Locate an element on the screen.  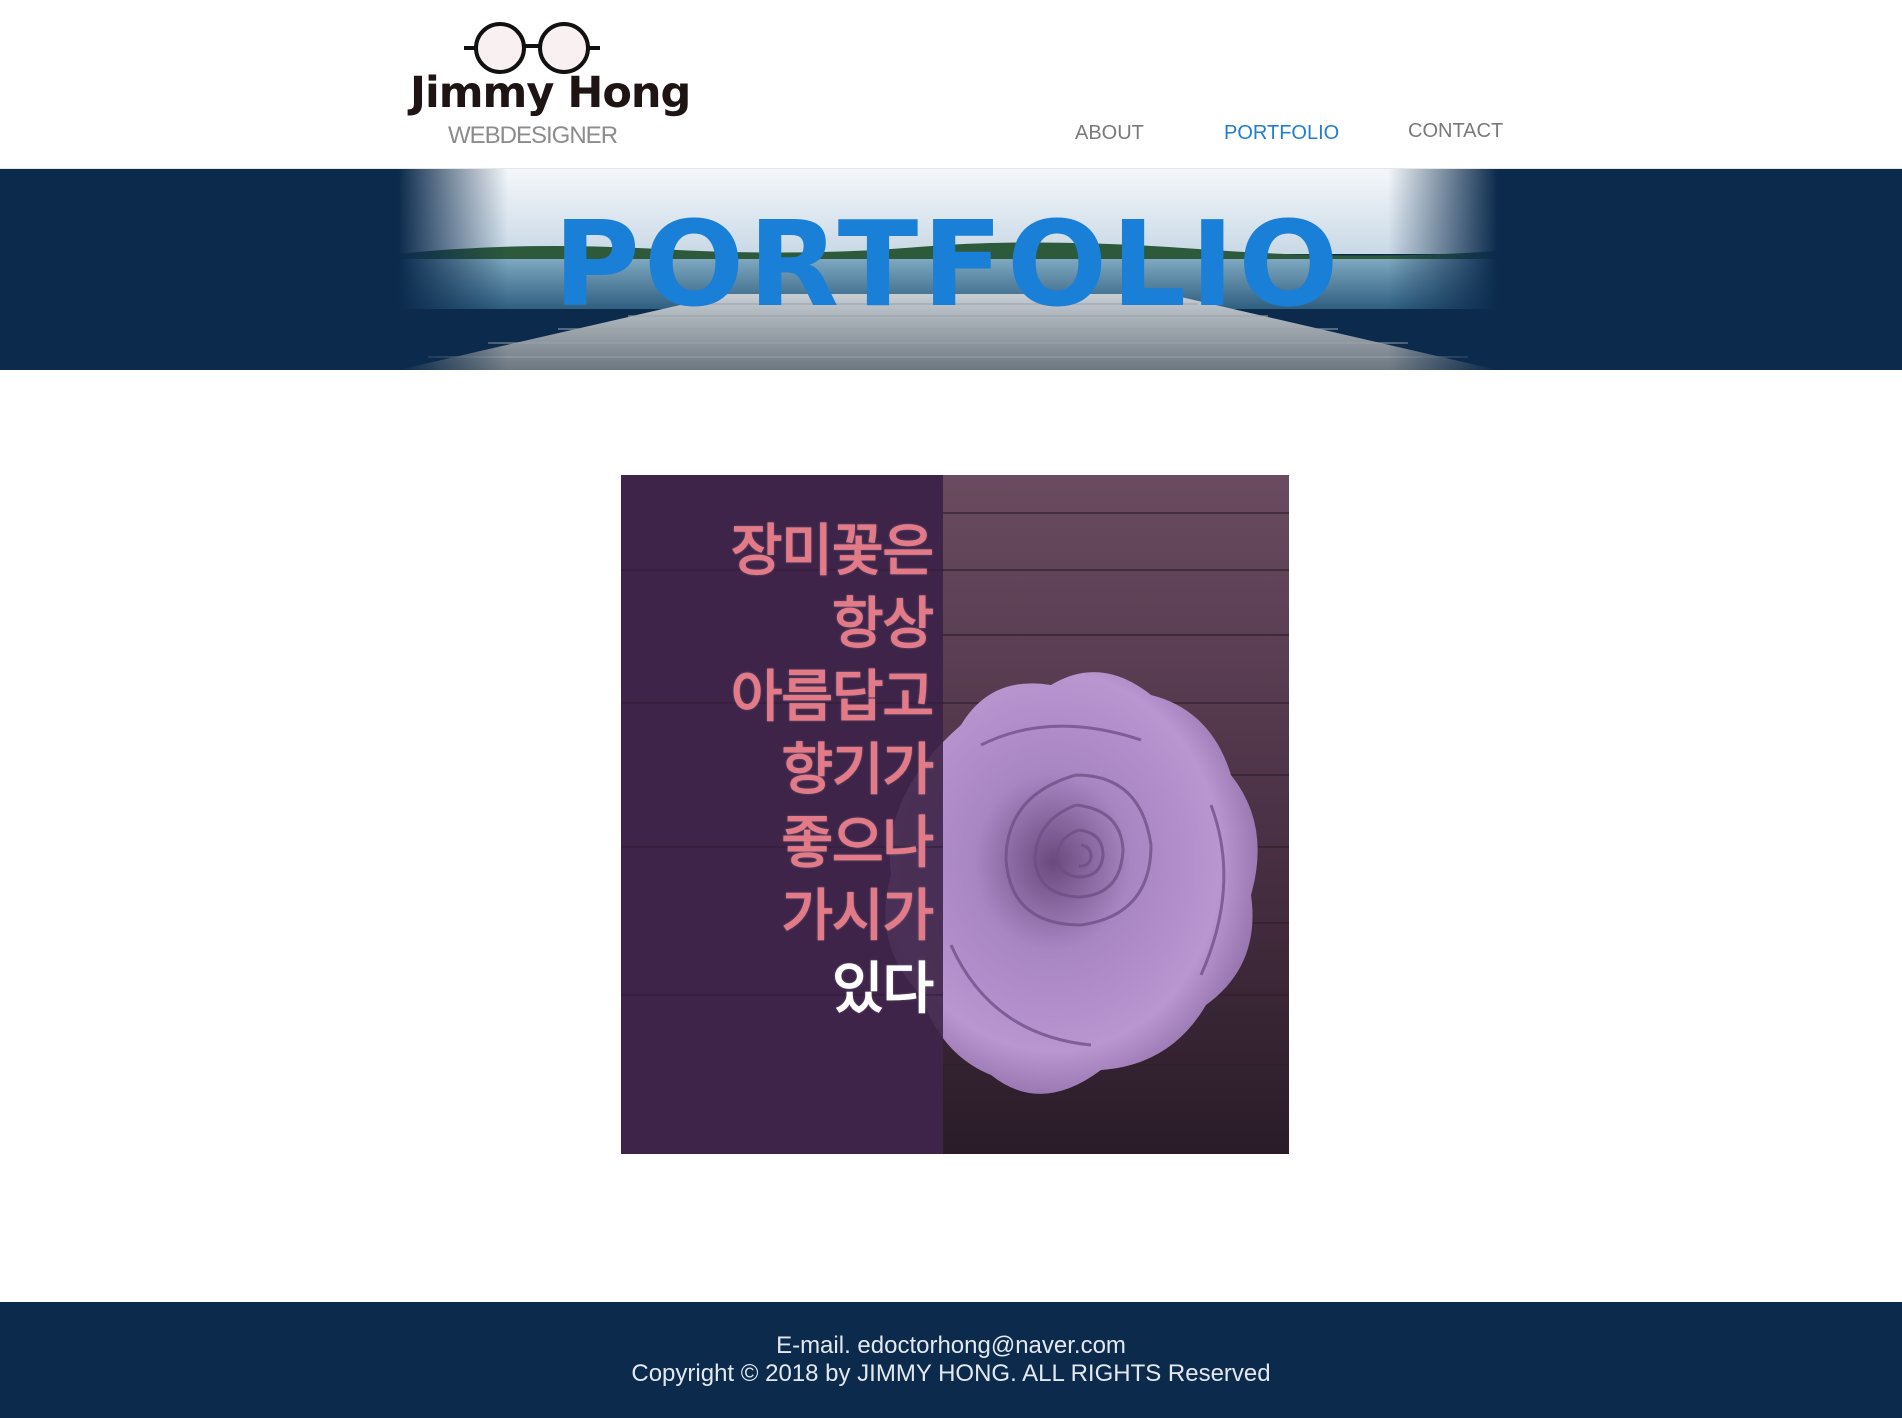
banner-title: PORTFOLIO is located at coordinates (948, 264).